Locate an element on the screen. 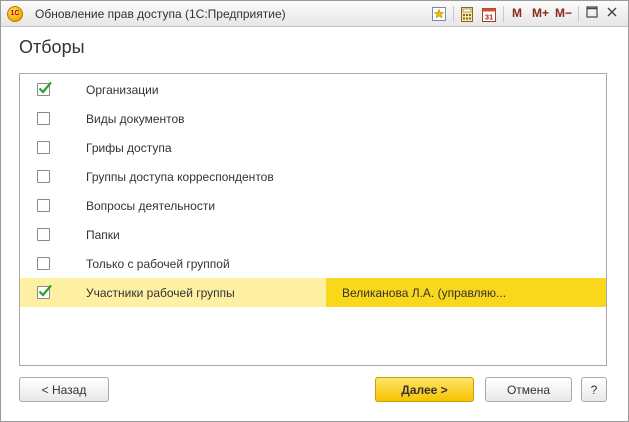 The image size is (629, 422). filter-label: Вопросы деятельности is located at coordinates (151, 206).